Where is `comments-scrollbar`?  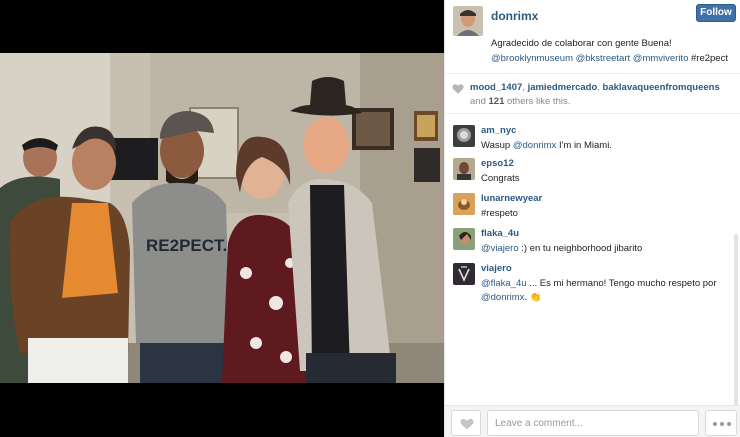 comments-scrollbar is located at coordinates (736, 324).